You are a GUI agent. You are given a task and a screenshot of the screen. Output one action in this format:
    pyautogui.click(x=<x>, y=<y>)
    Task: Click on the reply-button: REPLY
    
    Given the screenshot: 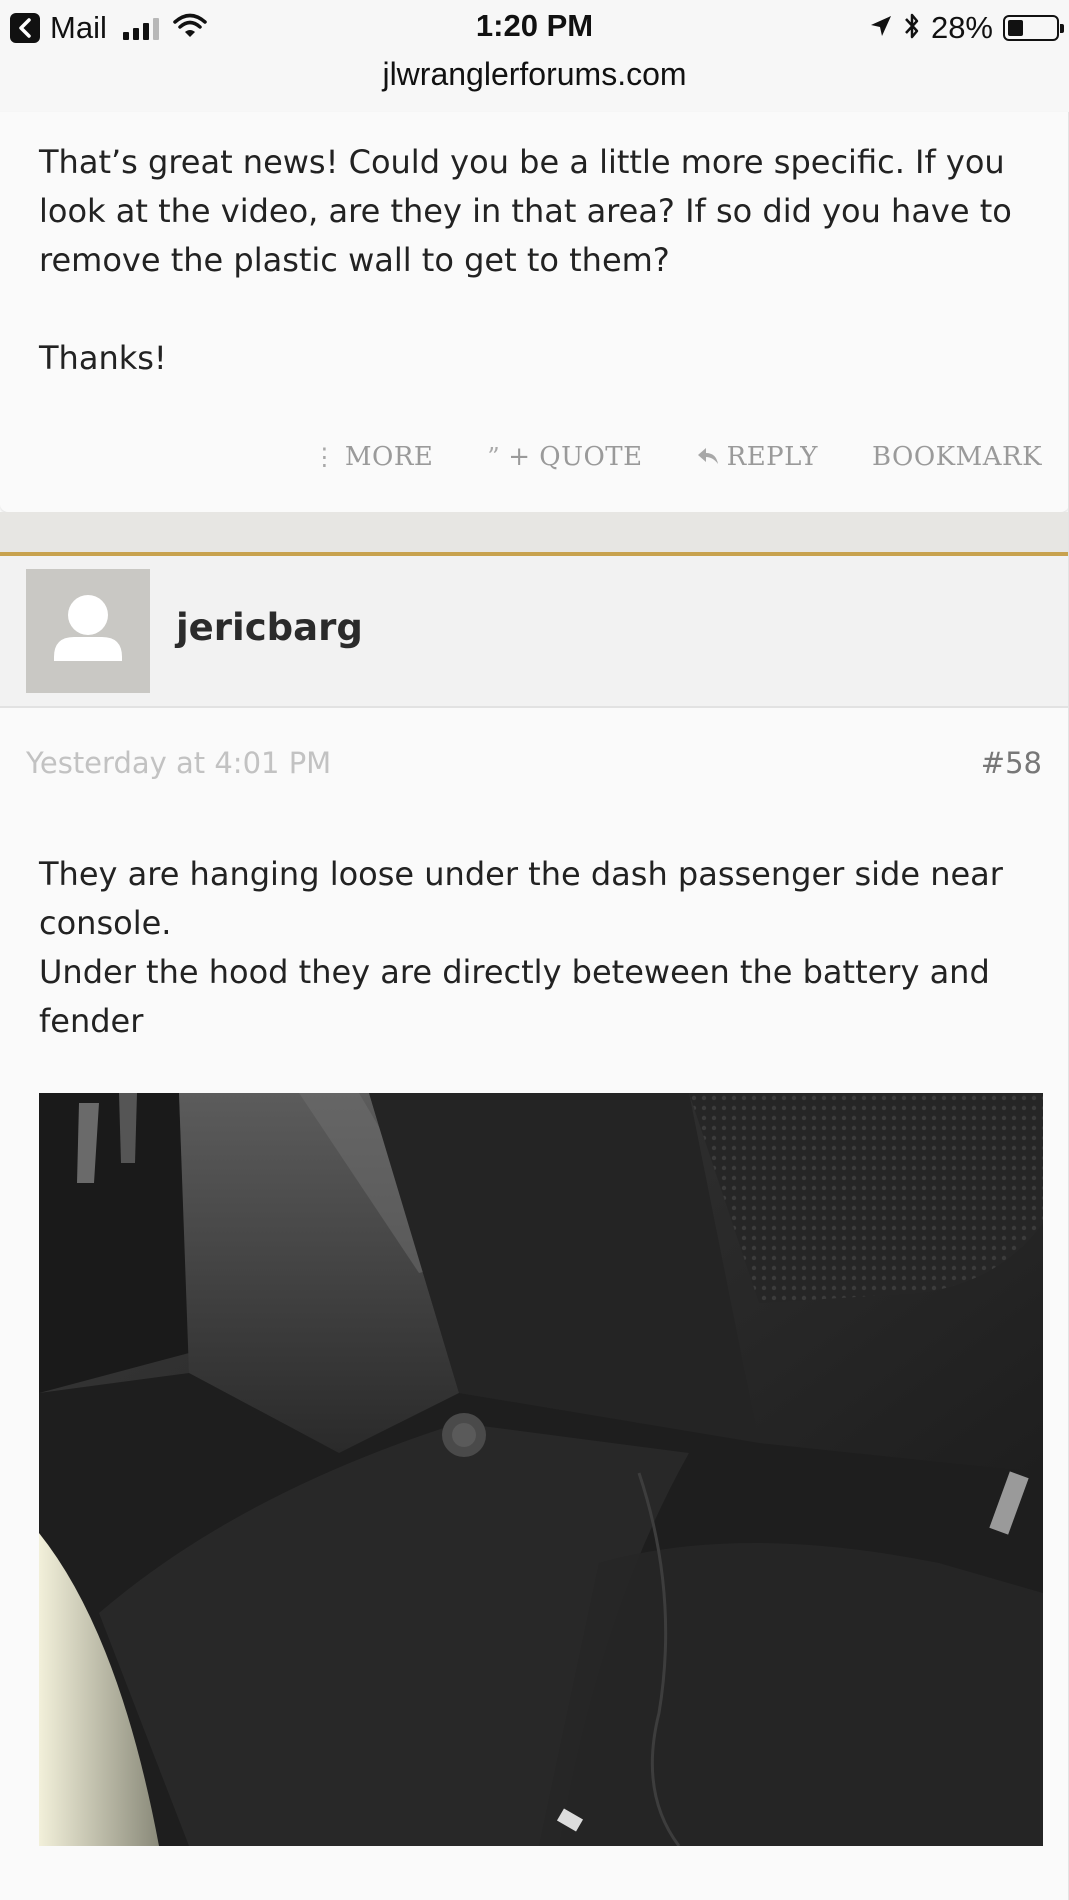 What is the action you would take?
    pyautogui.click(x=757, y=457)
    